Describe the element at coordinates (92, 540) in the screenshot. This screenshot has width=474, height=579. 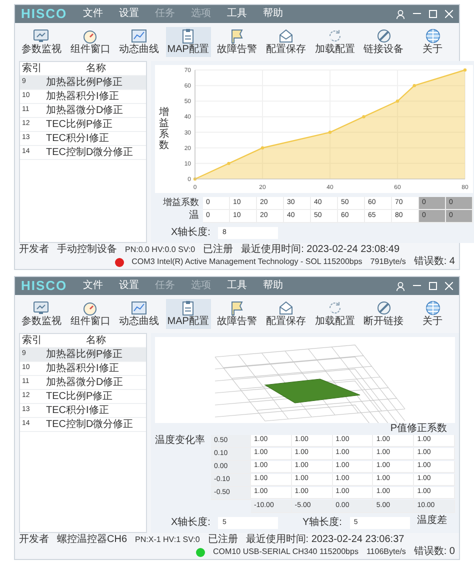
I see `status-text: 螺控温控器CH6` at that location.